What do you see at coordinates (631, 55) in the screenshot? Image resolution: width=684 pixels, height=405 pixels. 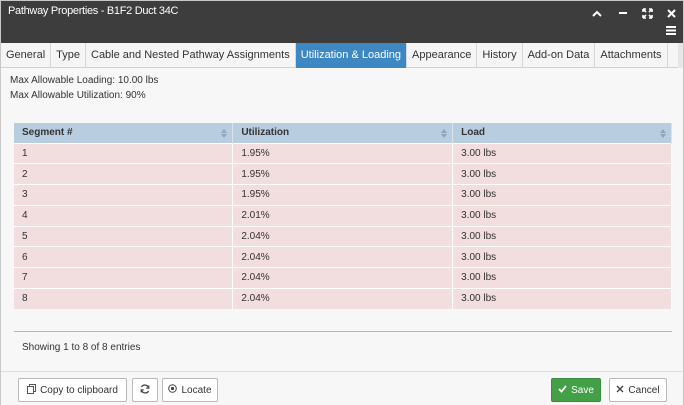 I see `tab-attachments: Attachments` at bounding box center [631, 55].